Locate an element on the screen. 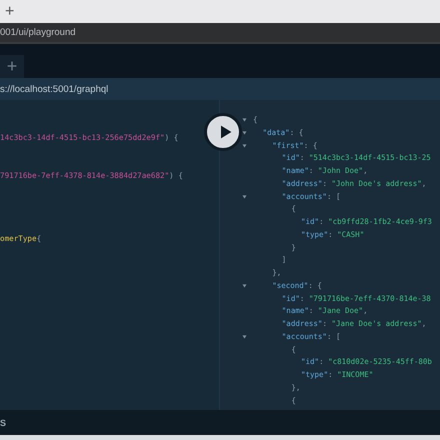  query-variables-label: S is located at coordinates (3, 423).